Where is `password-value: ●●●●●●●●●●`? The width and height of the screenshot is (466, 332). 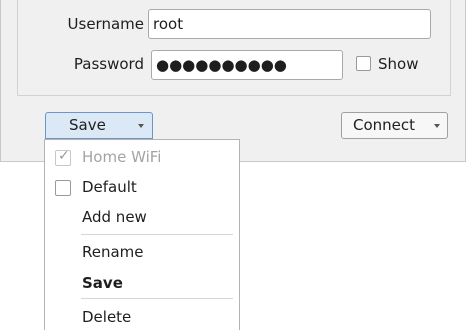 password-value: ●●●●●●●●●● is located at coordinates (221, 65).